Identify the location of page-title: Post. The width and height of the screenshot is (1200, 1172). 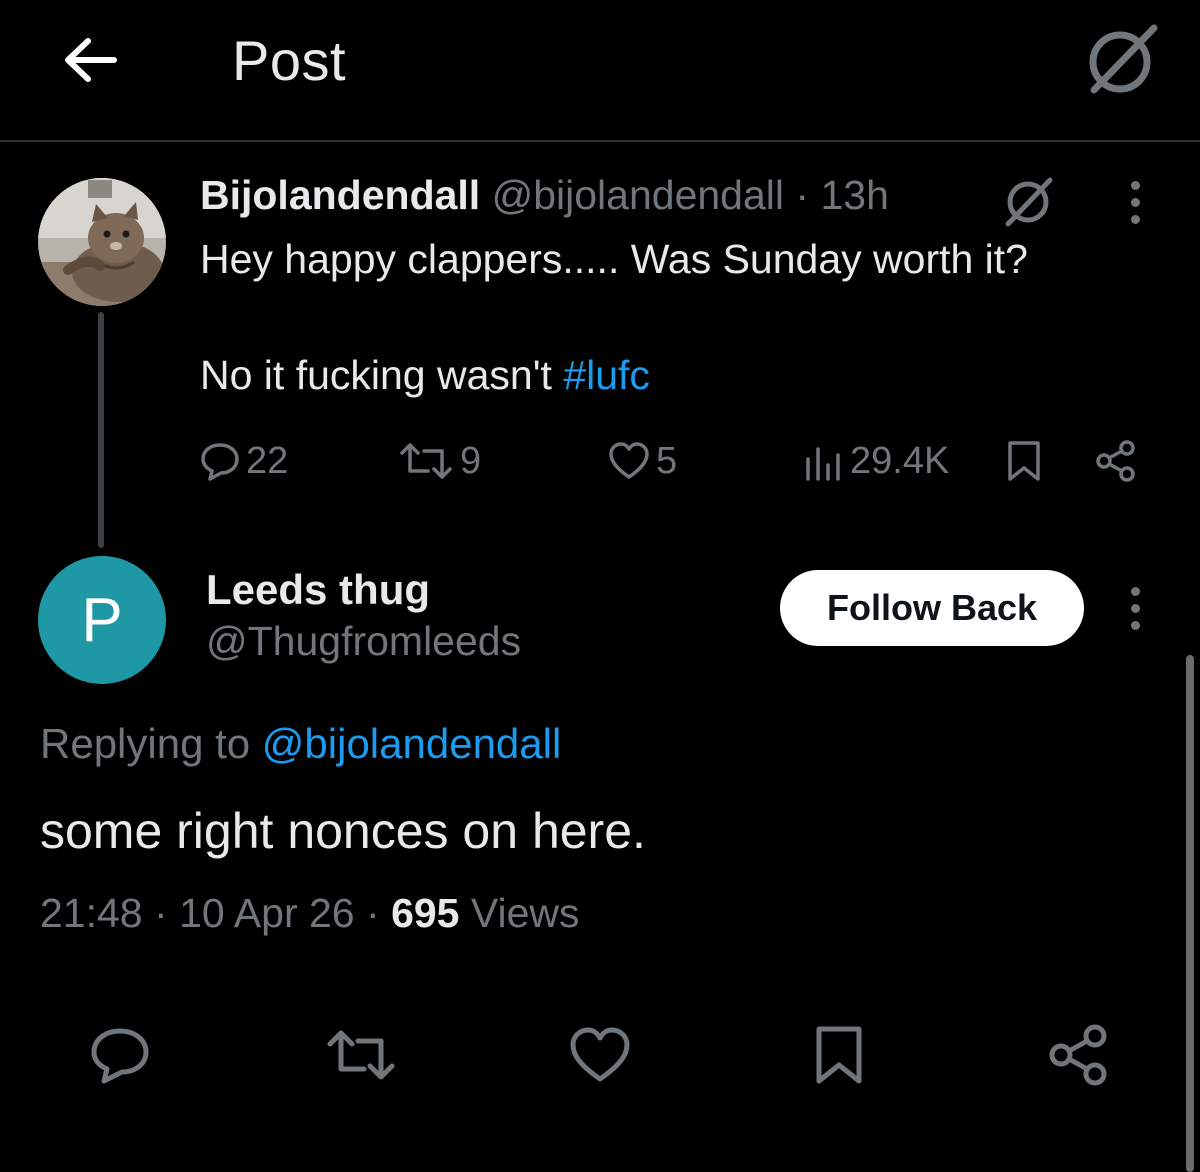
(289, 60).